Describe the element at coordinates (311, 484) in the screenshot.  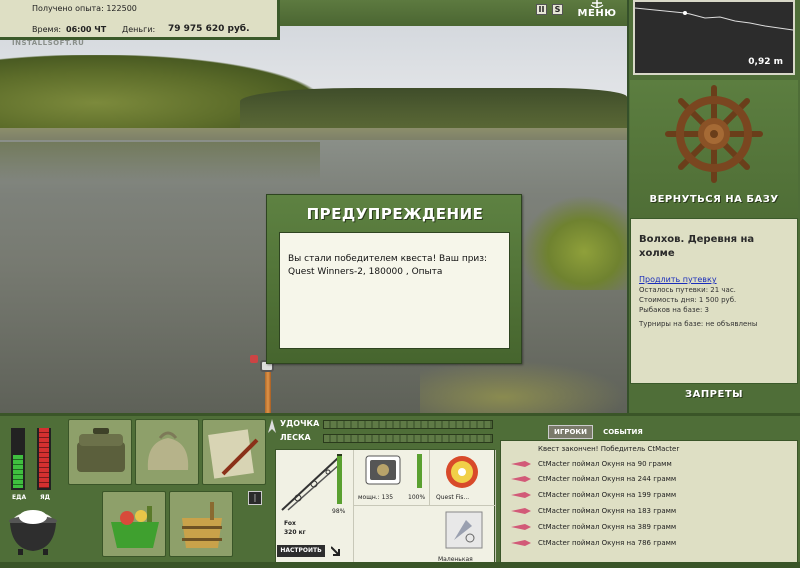
I see `rod-icon` at that location.